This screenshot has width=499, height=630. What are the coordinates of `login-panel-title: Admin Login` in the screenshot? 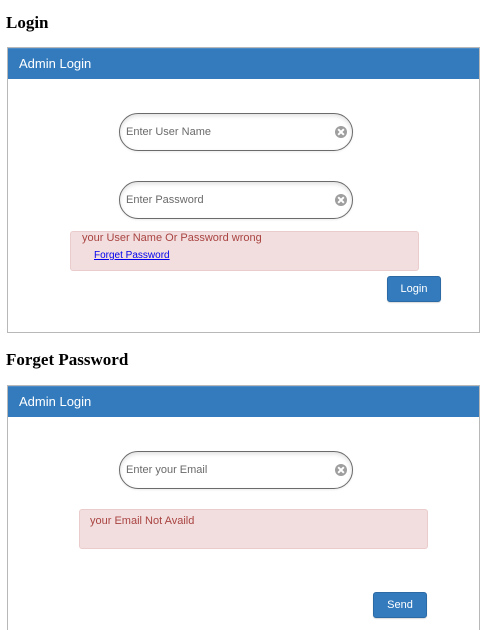 It's located at (55, 63).